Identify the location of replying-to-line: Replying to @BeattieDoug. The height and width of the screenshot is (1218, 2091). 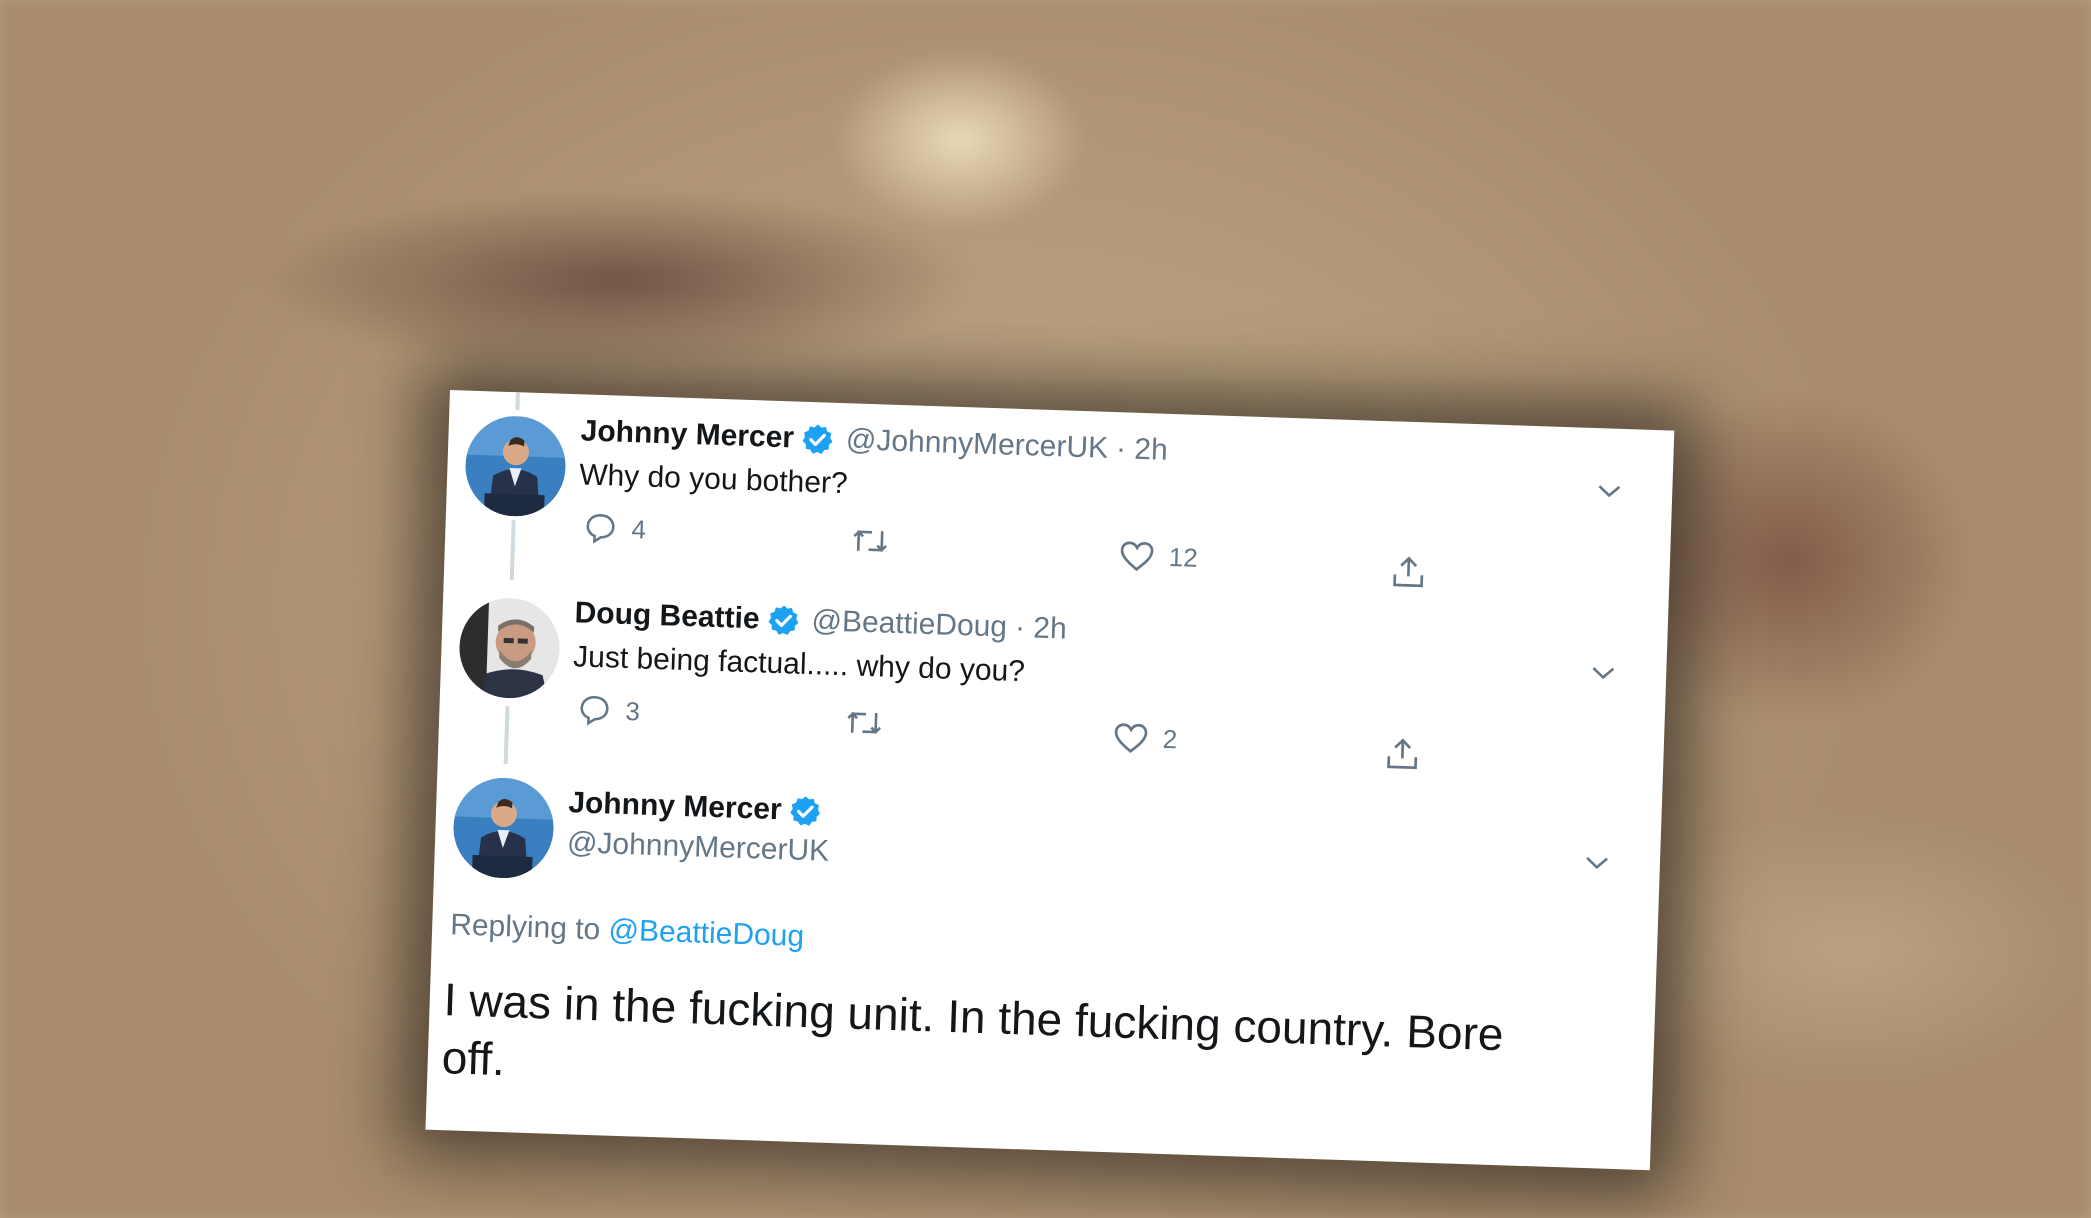
(627, 931).